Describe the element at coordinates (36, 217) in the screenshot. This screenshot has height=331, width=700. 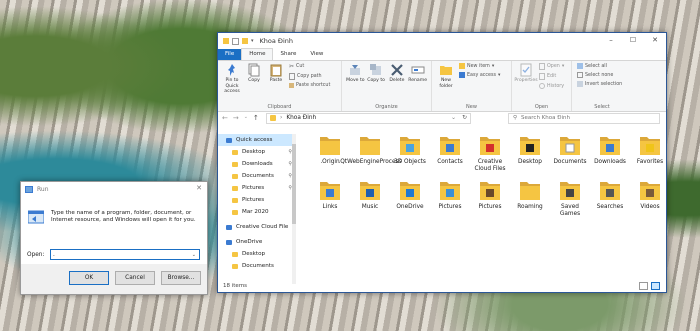
I see `run-program-icon` at that location.